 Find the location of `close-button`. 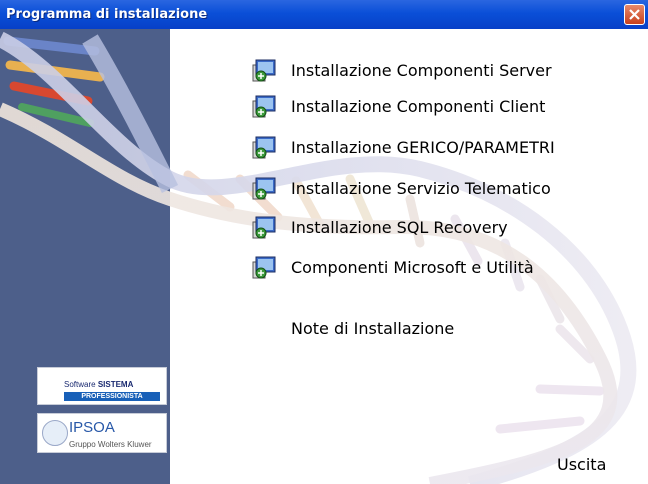

close-button is located at coordinates (634, 14).